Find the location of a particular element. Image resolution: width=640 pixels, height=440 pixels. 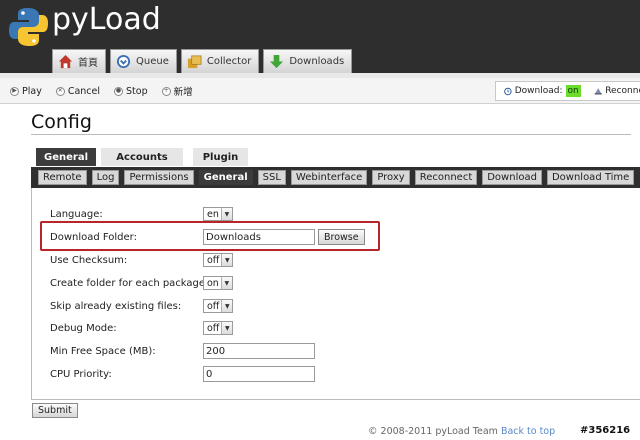

setting-debug-mode: Debug Mode: off ▼ is located at coordinates (330, 328).